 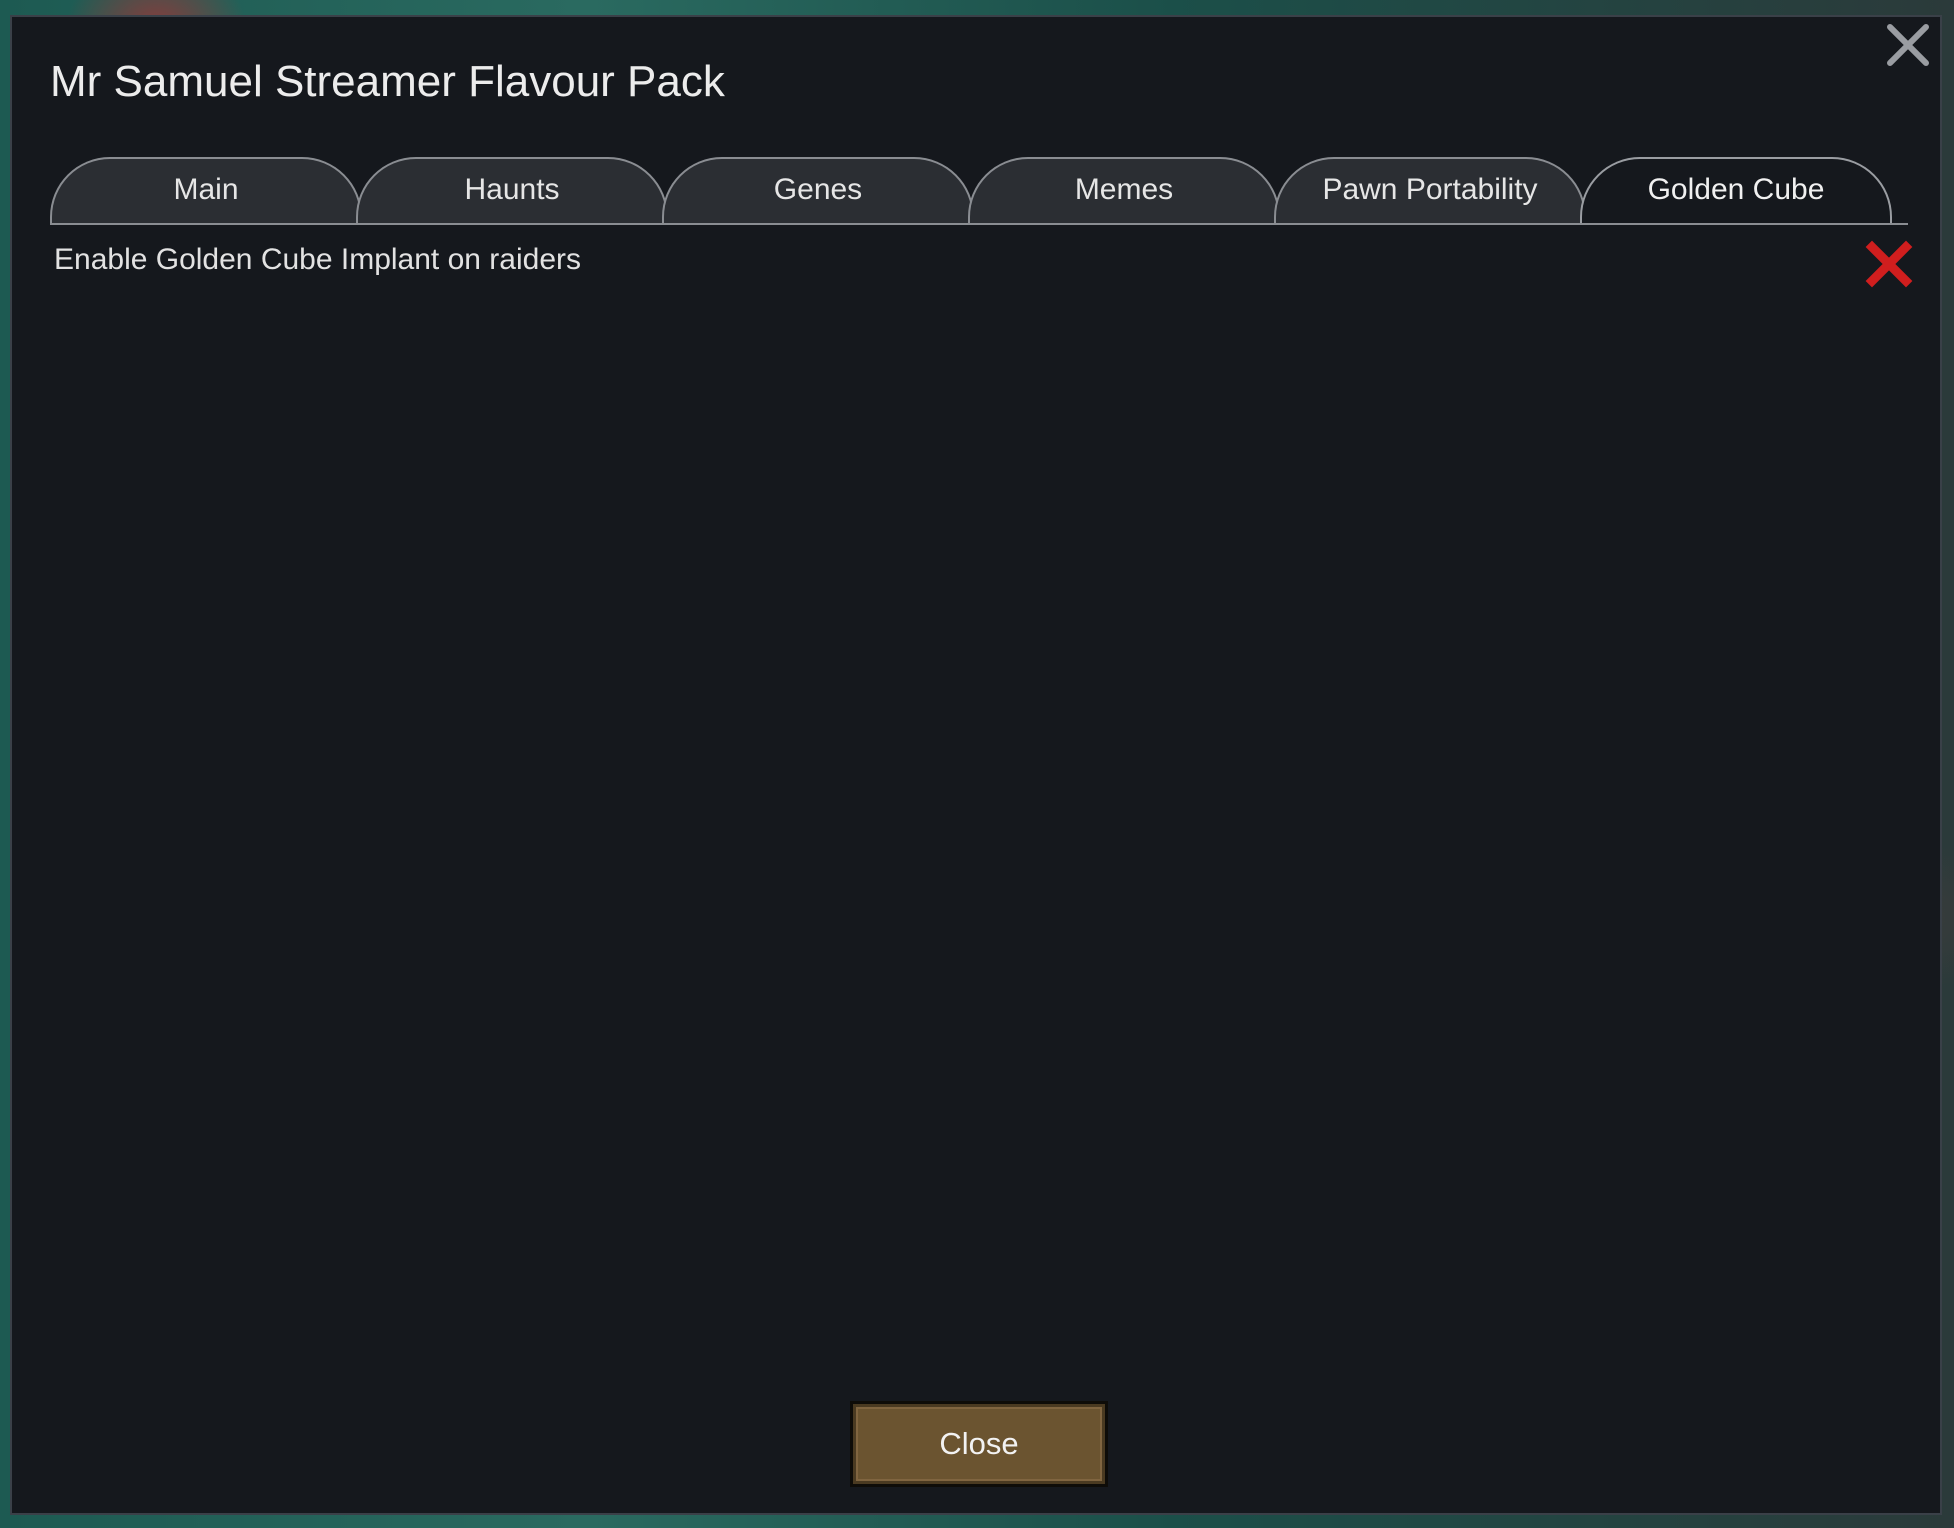 What do you see at coordinates (983, 264) in the screenshot?
I see `setting-row-golden-cube-implant: Enable Golden Cube Implant on raiders` at bounding box center [983, 264].